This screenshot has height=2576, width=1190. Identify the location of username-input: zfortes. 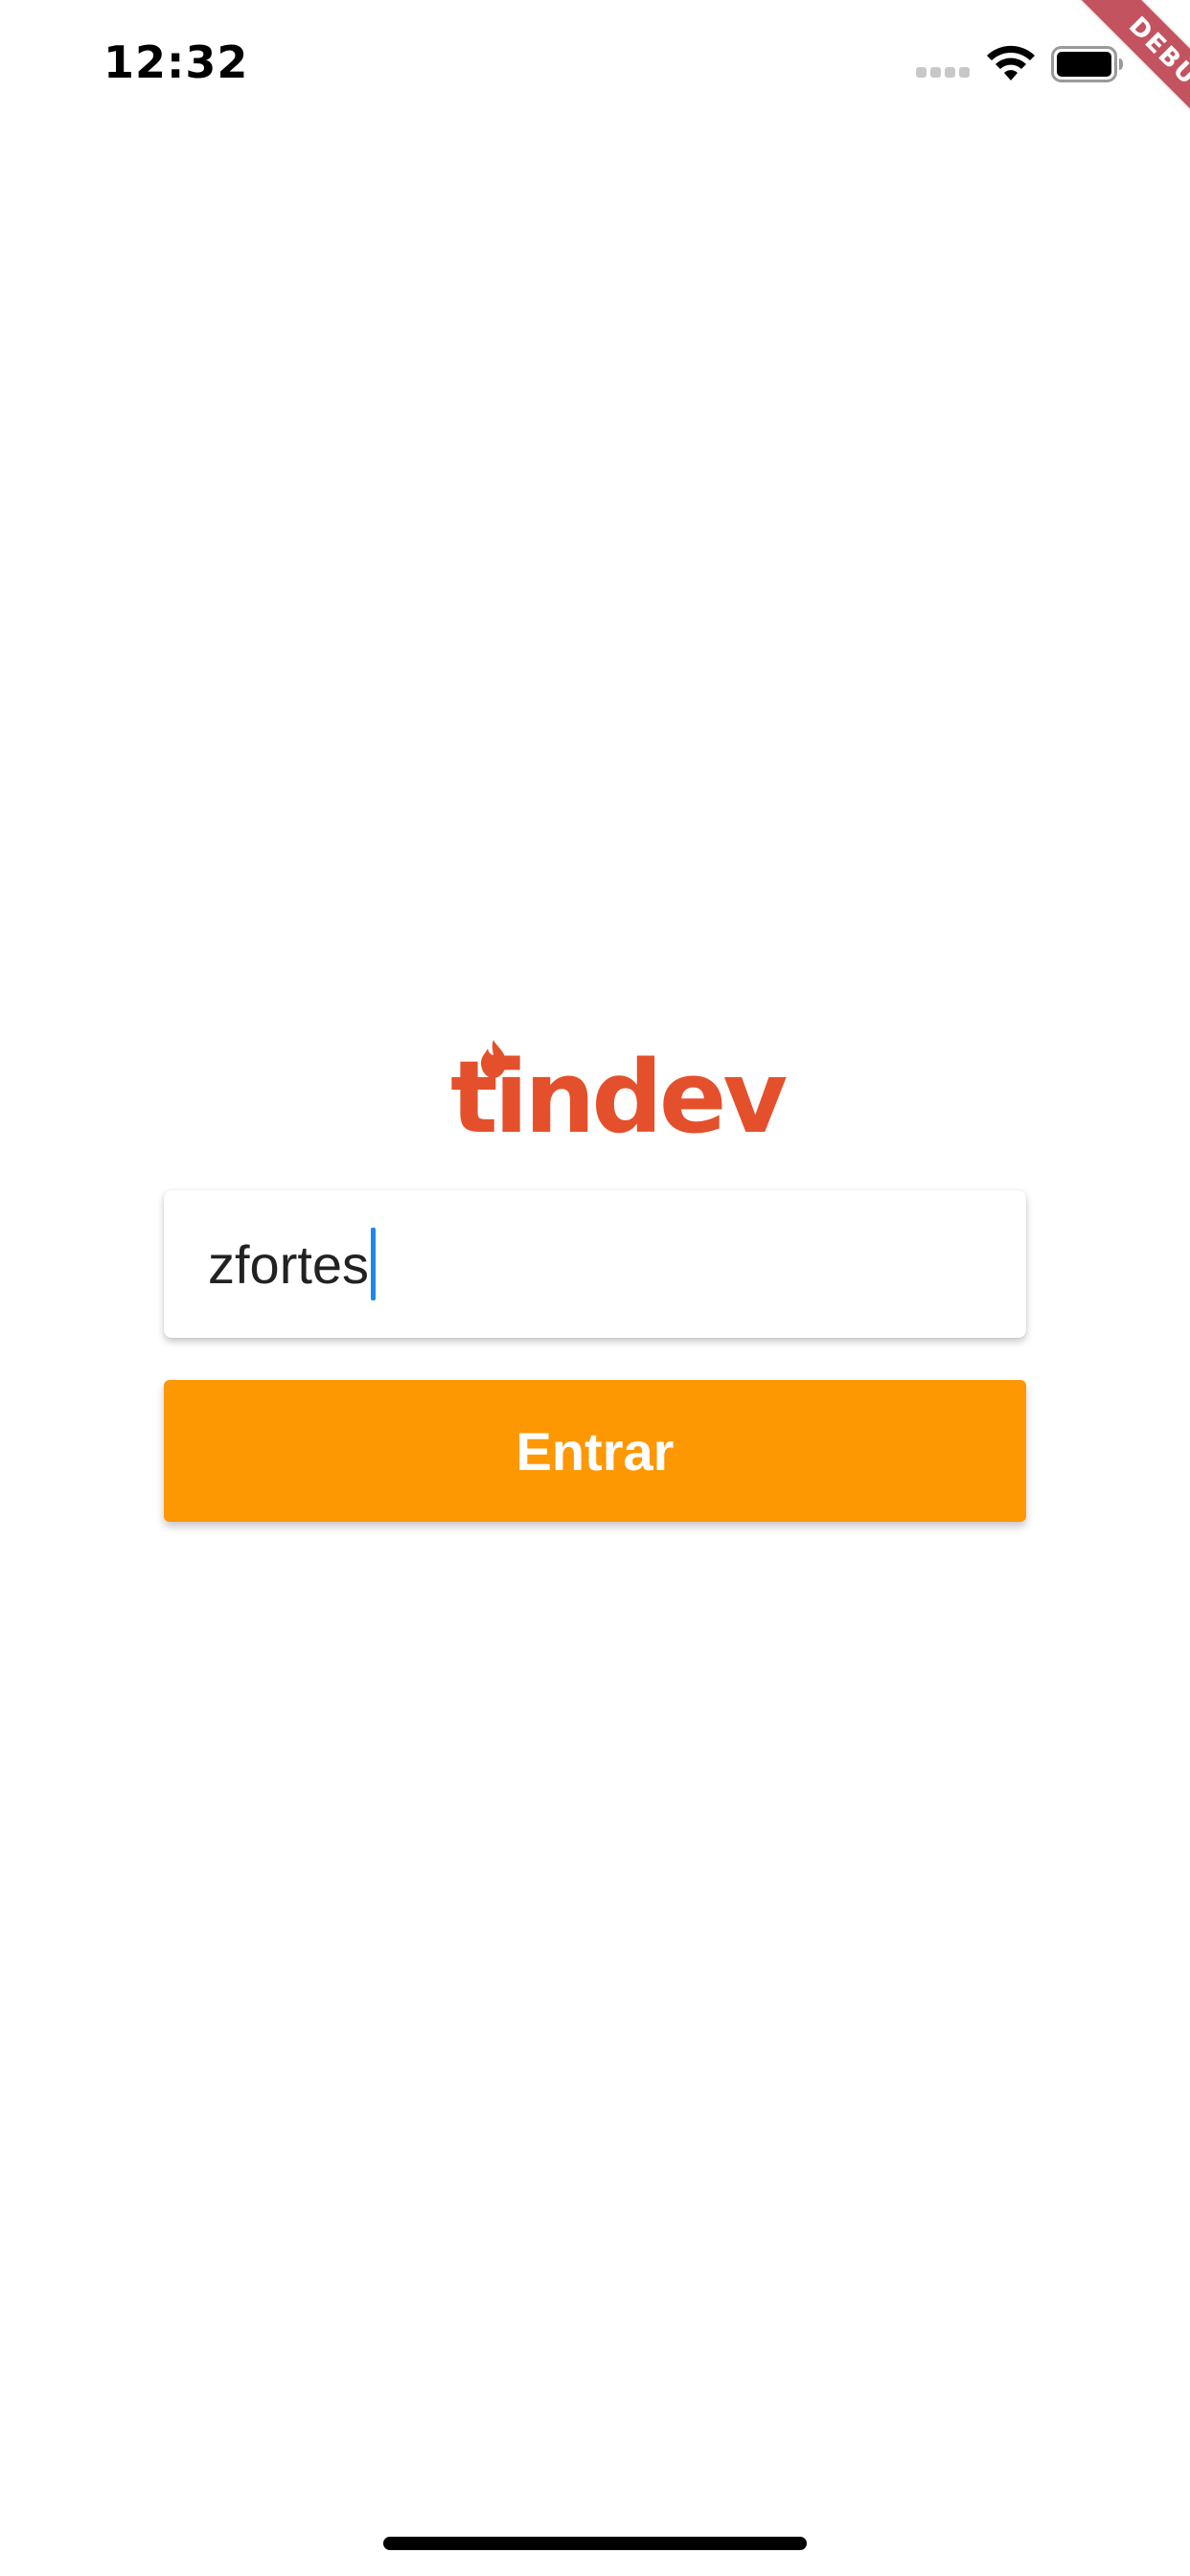
(595, 1264).